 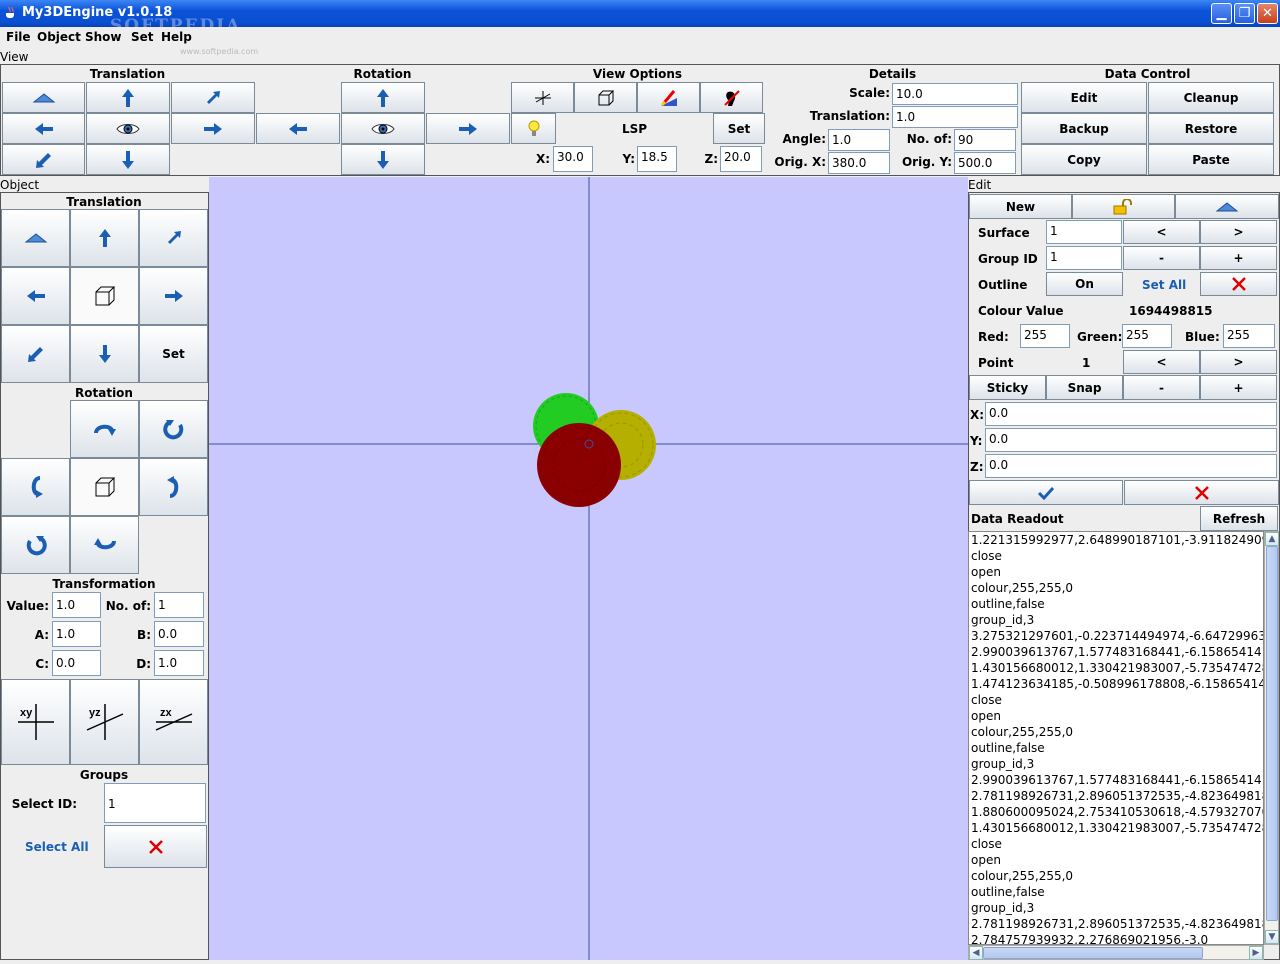 What do you see at coordinates (1272, 937) in the screenshot?
I see `scroll-down-arrow-icon: ▼` at bounding box center [1272, 937].